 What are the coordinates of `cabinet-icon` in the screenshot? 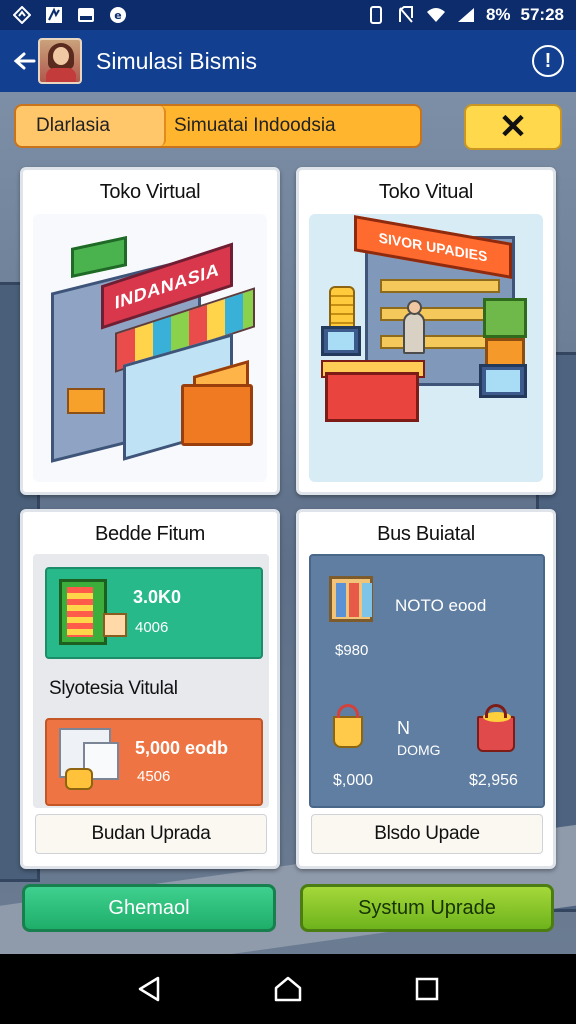 It's located at (351, 599).